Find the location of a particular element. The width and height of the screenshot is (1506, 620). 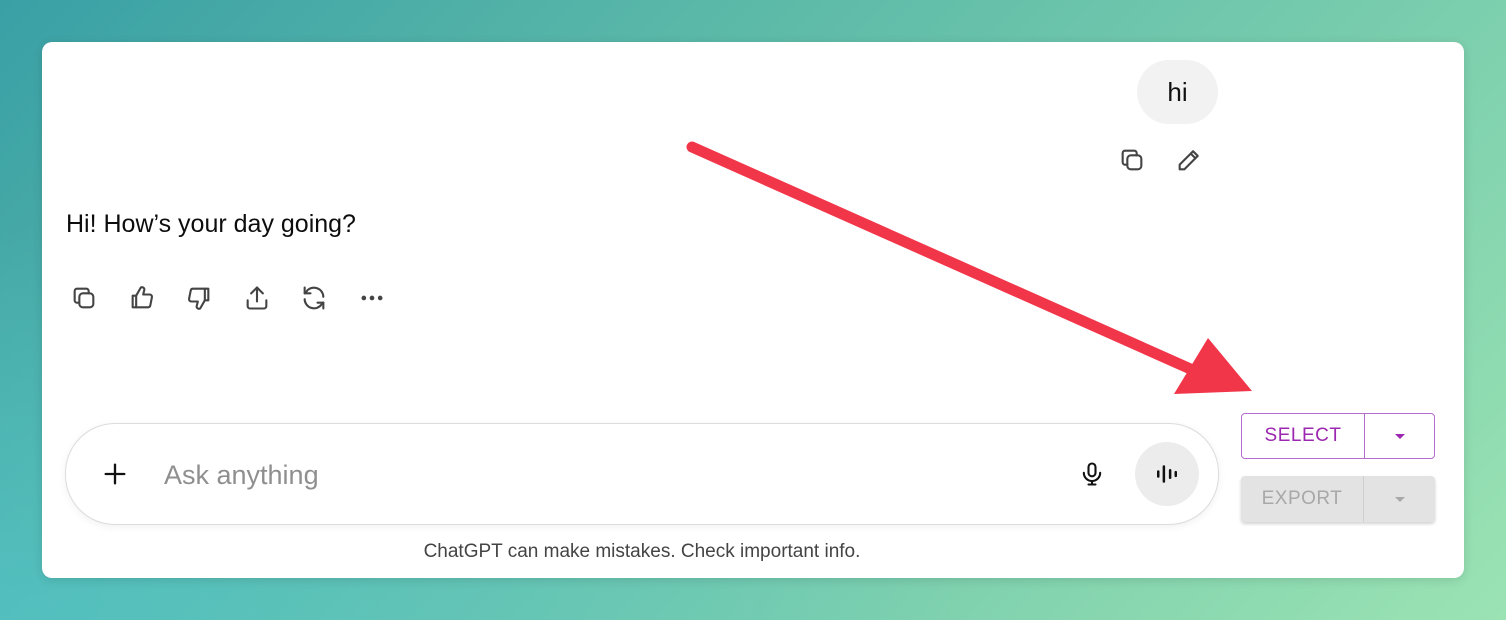

thumbs-down-icon is located at coordinates (199, 298).